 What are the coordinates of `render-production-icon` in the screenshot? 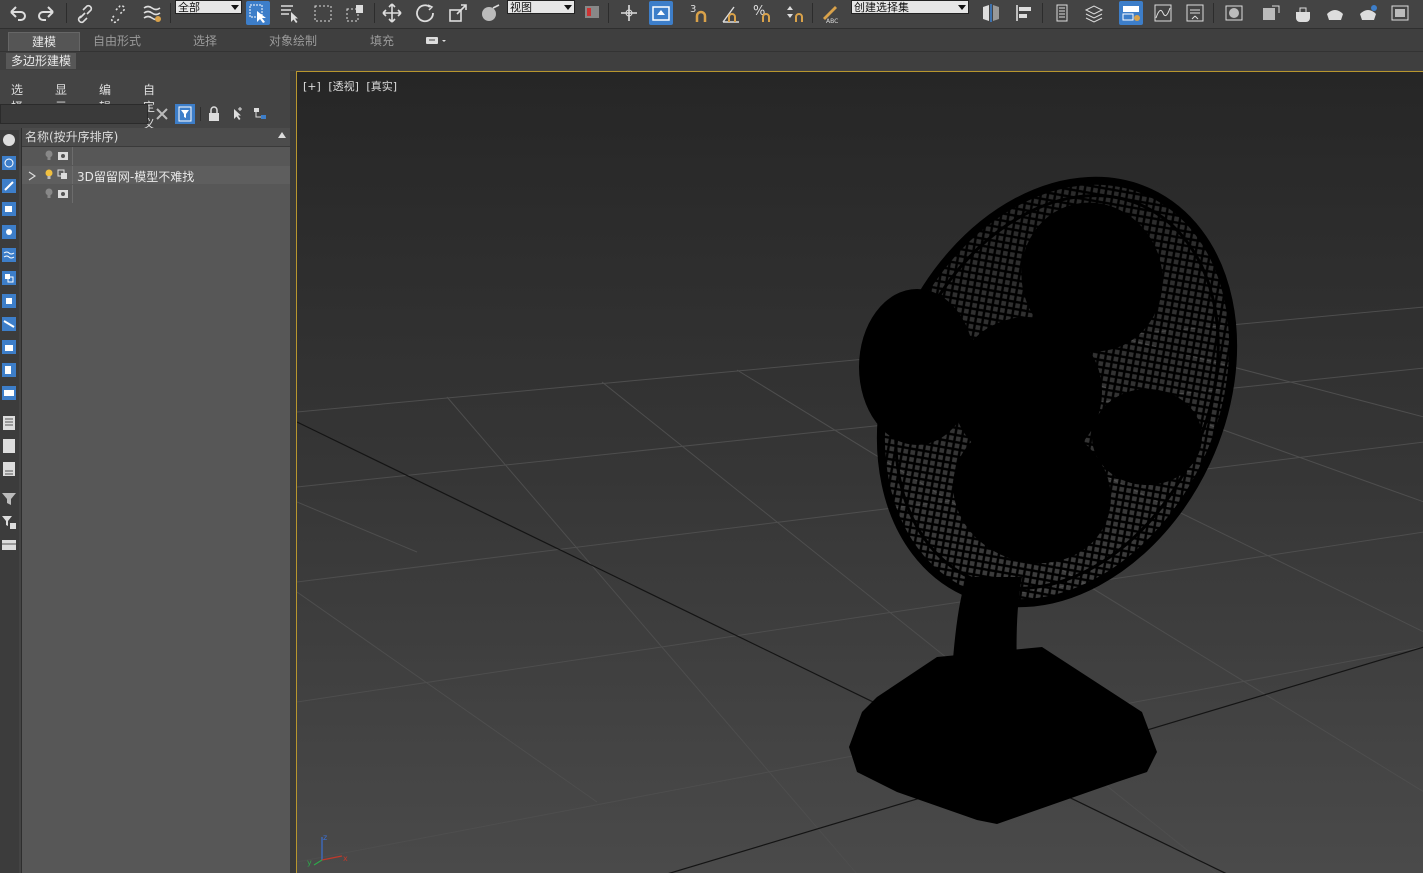 It's located at (1335, 13).